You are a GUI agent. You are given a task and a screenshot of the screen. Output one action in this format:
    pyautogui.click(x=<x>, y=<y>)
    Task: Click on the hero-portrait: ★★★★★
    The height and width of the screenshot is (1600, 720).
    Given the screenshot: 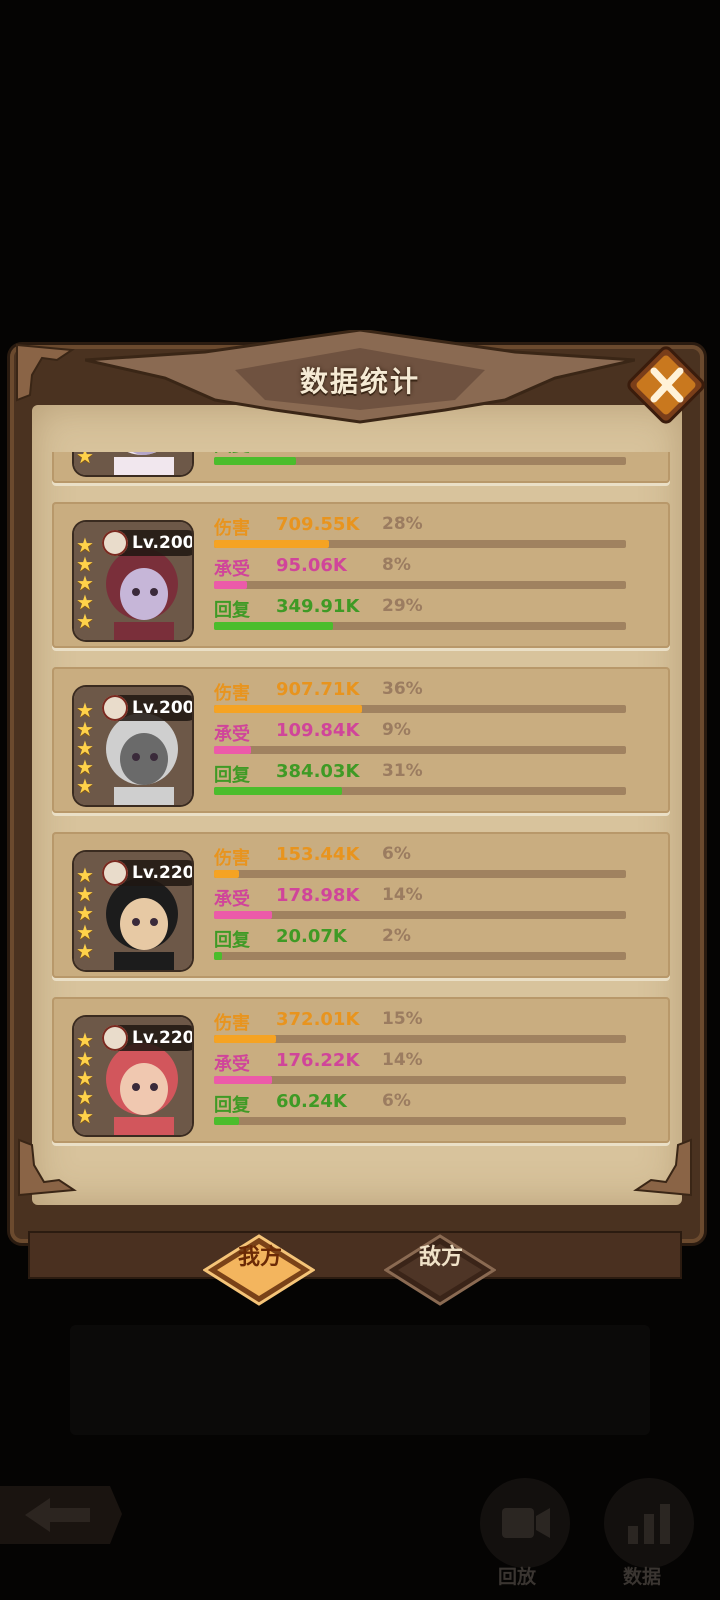 What is the action you would take?
    pyautogui.click(x=133, y=463)
    